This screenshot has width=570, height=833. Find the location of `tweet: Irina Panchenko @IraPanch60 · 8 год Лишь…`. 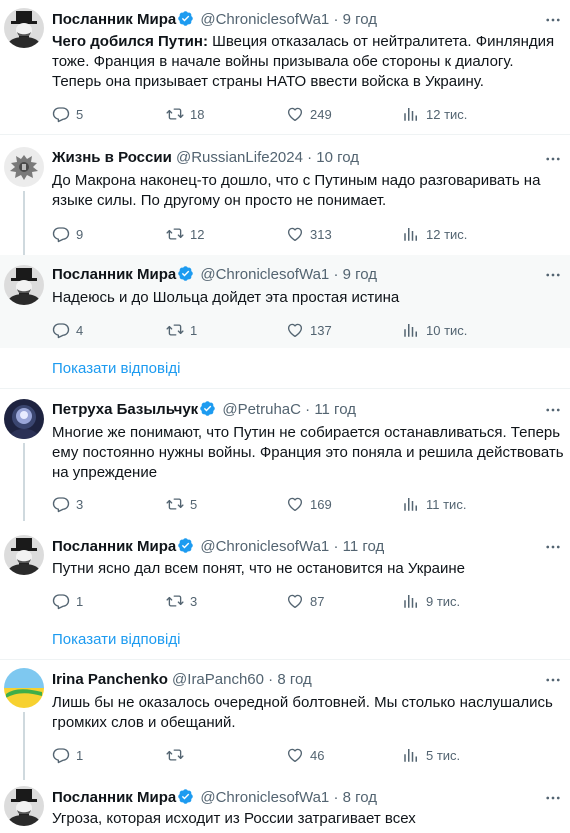

tweet: Irina Panchenko @IraPanch60 · 8 год Лишь… is located at coordinates (285, 720).